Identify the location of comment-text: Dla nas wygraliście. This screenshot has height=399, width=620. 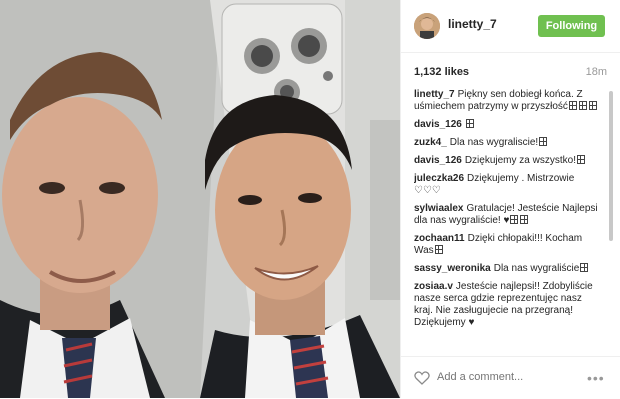
(536, 268).